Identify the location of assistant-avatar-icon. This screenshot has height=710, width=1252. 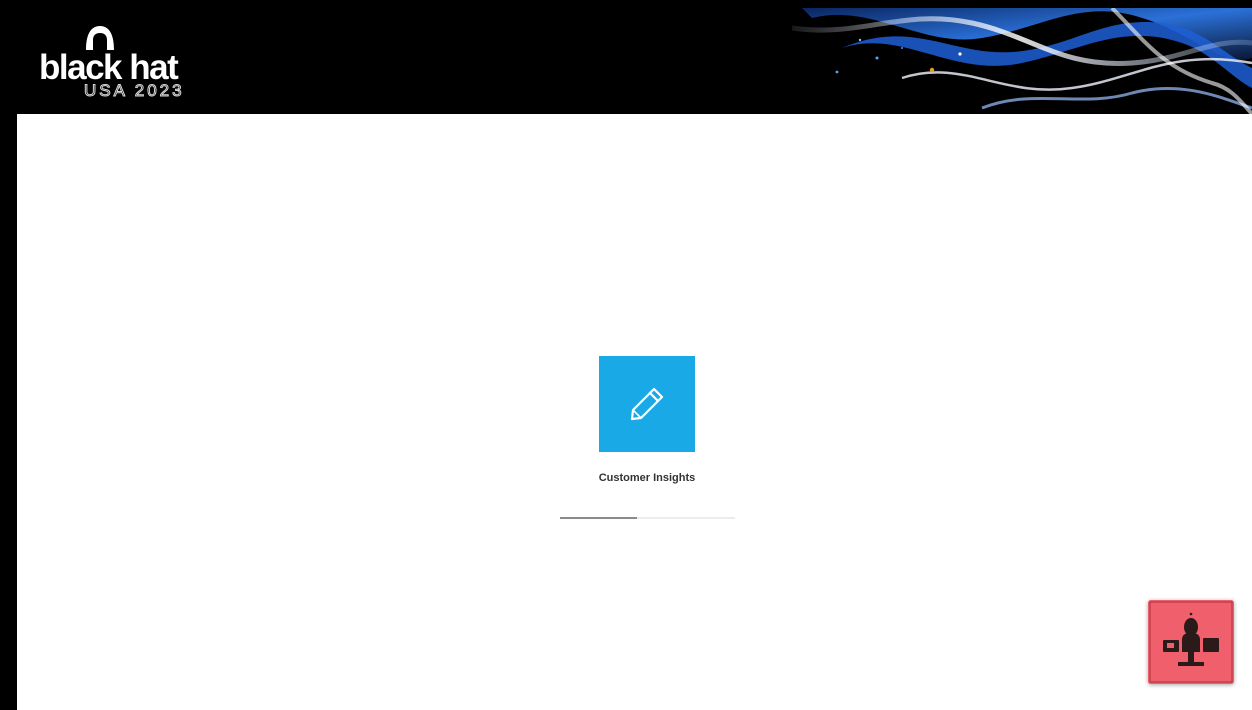
(1191, 642).